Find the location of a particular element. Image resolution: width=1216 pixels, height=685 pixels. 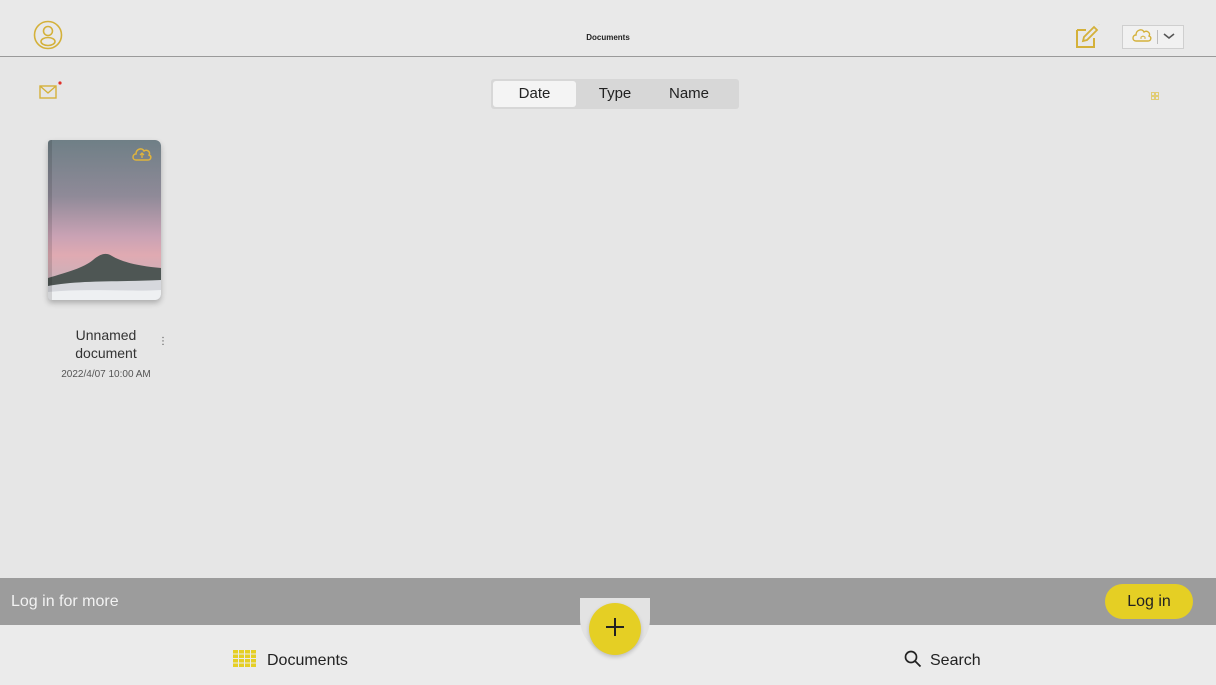

document-date: 2022/4/07 10:00 AM is located at coordinates (106, 374).